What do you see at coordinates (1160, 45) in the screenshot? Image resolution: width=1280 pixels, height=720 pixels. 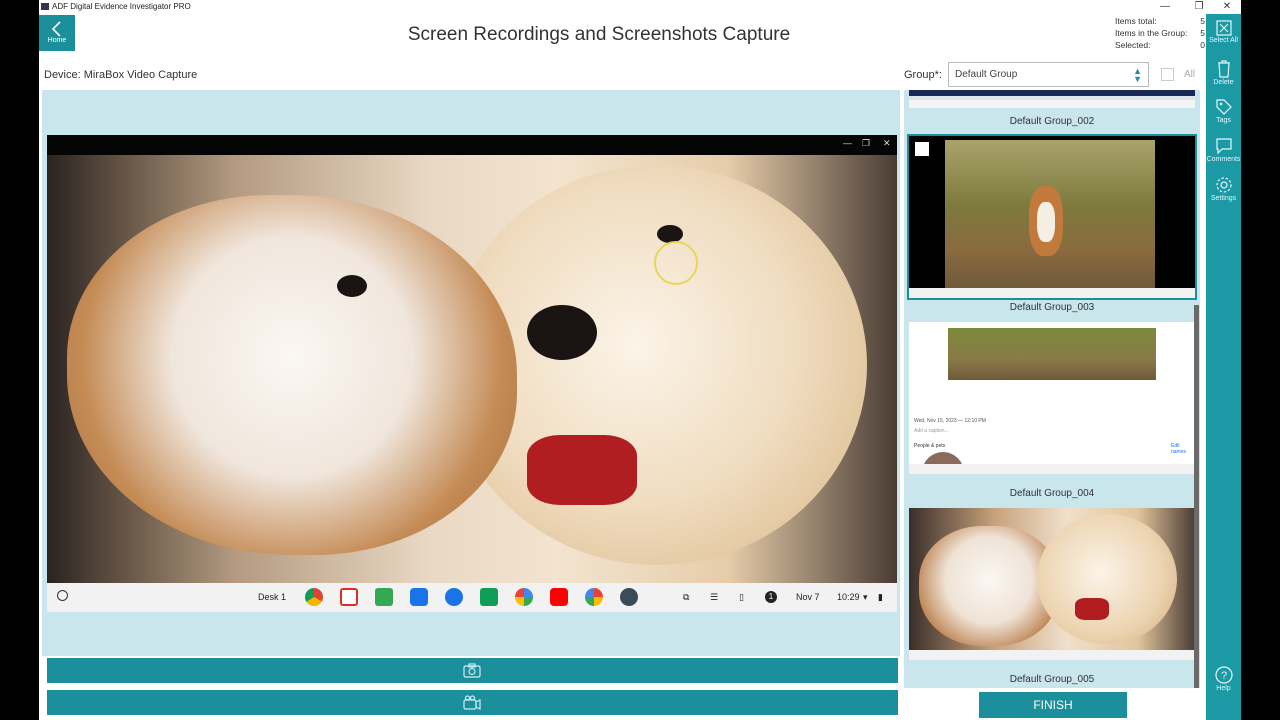 I see `count-row-selected: Selected: 0` at bounding box center [1160, 45].